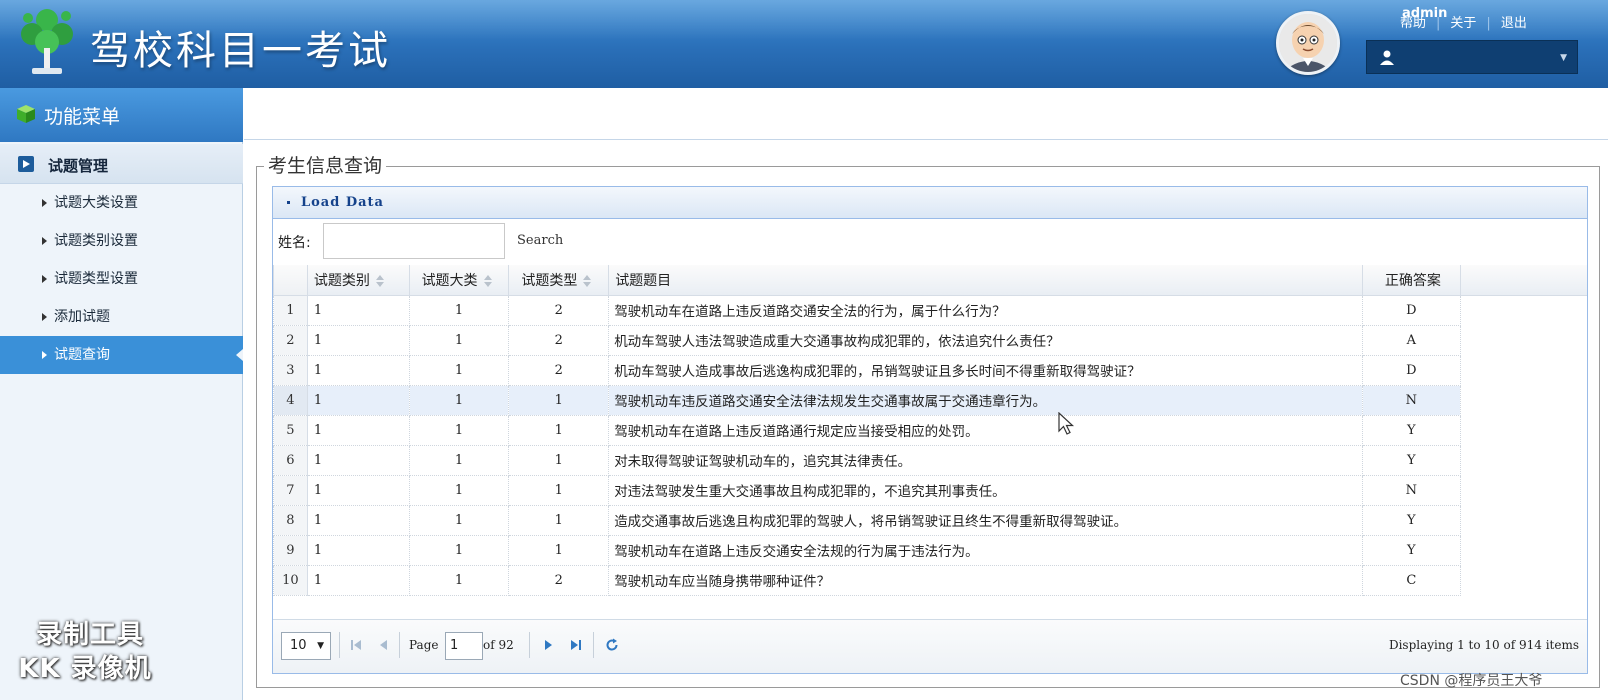  Describe the element at coordinates (290, 430) in the screenshot. I see `row-number: 5` at that location.